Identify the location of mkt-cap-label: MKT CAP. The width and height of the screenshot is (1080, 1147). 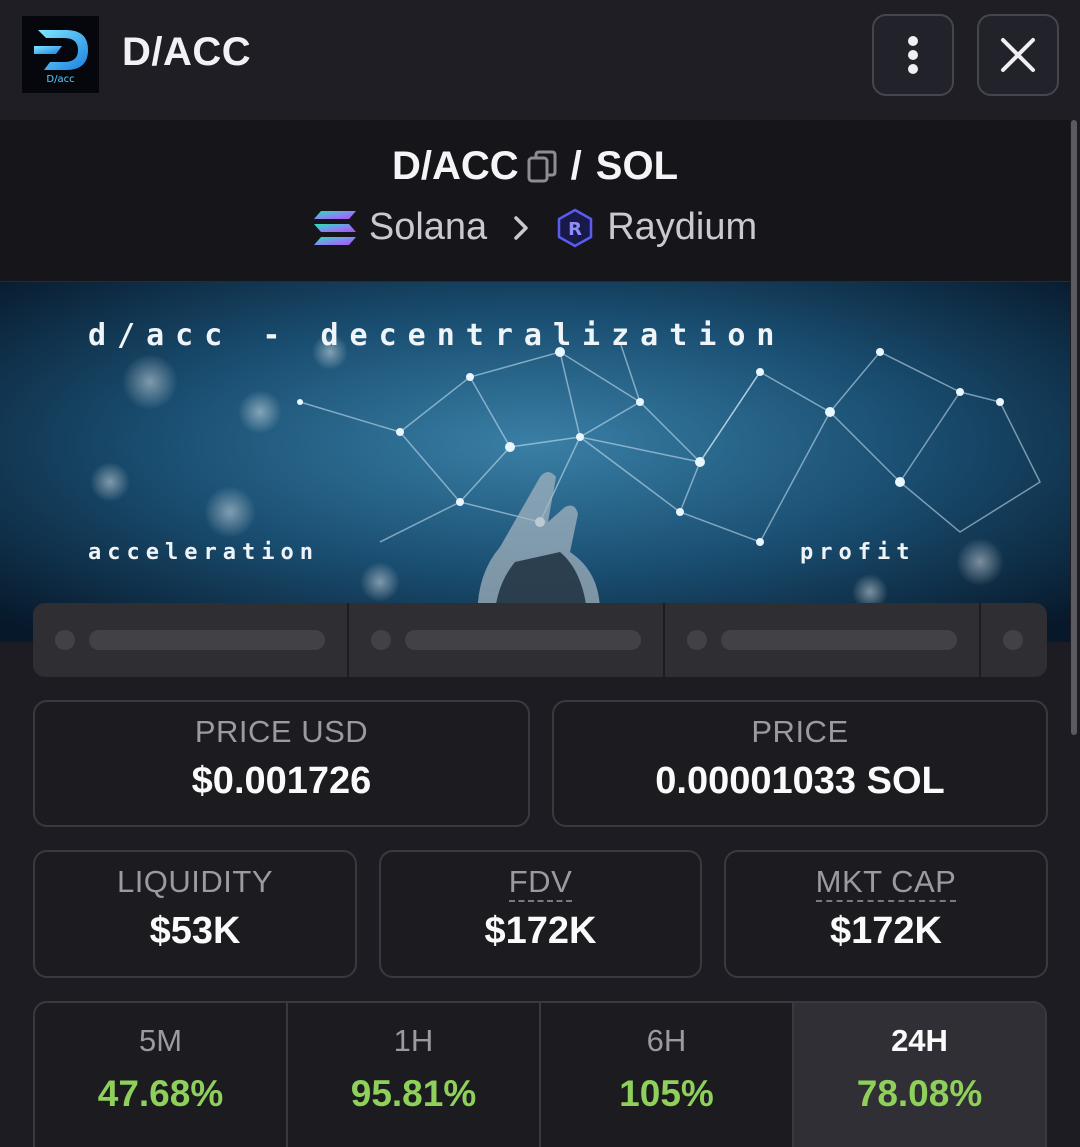
(886, 883).